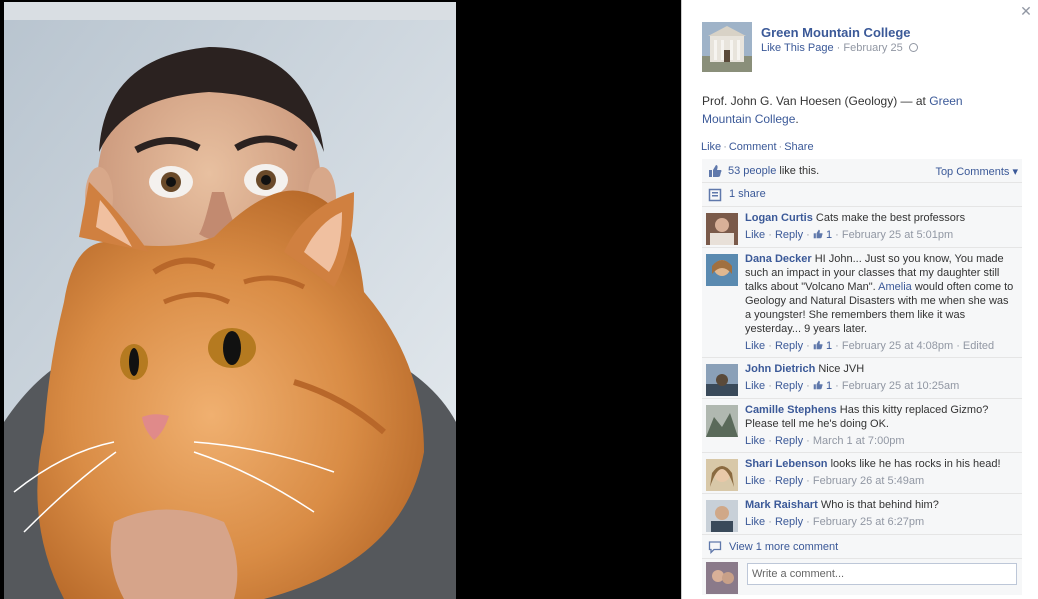  I want to click on comment-text: Who is that behind him?, so click(879, 505).